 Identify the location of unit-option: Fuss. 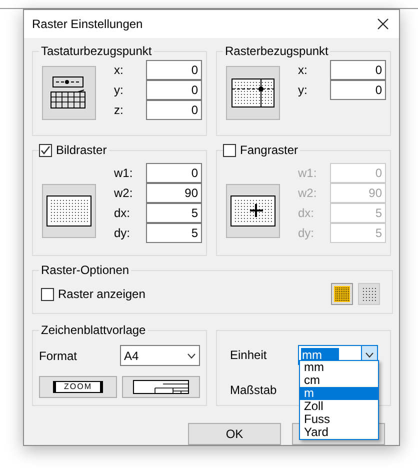
(339, 419).